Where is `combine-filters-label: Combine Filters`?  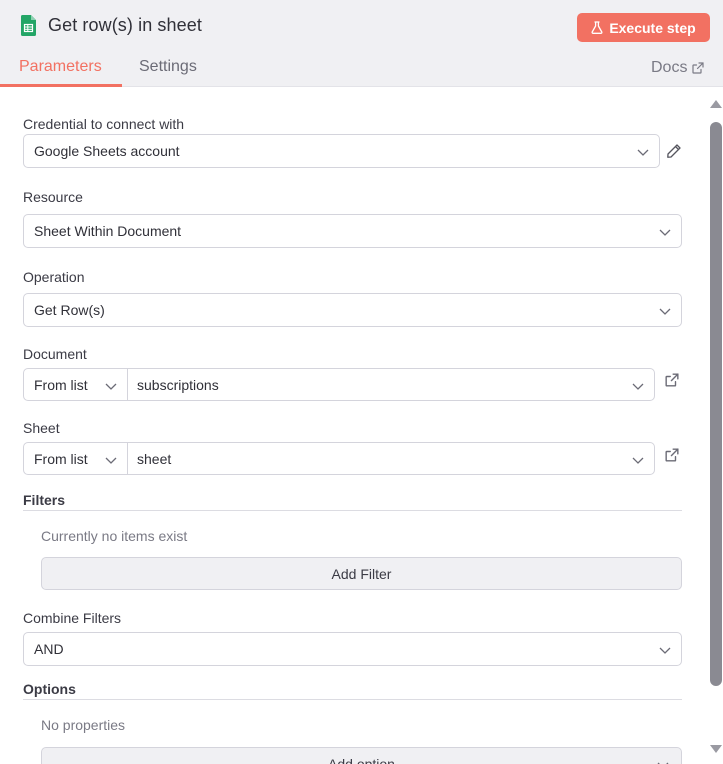
combine-filters-label: Combine Filters is located at coordinates (72, 618).